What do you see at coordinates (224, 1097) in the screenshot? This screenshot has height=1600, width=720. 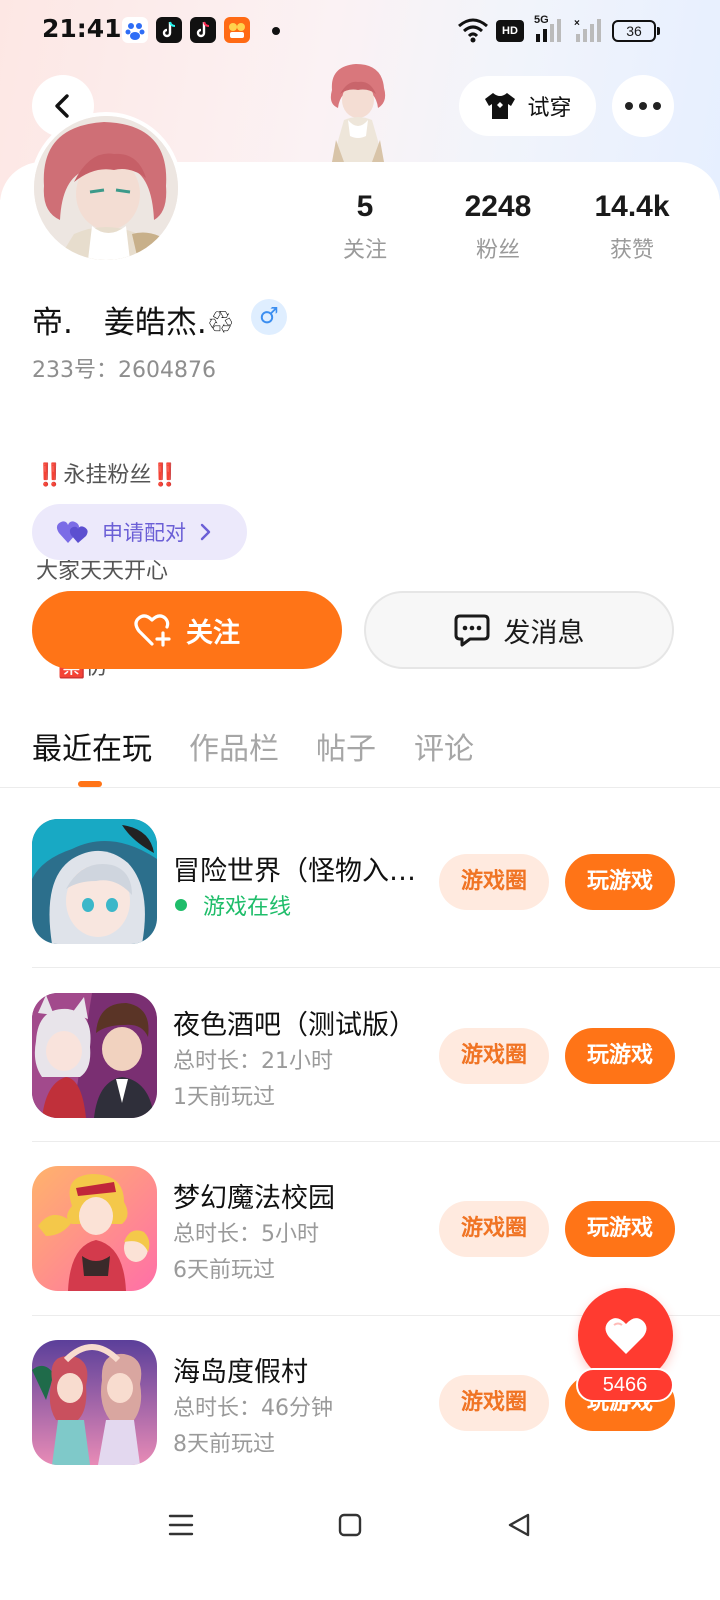 I see `game-last-played: 1天前玩过` at bounding box center [224, 1097].